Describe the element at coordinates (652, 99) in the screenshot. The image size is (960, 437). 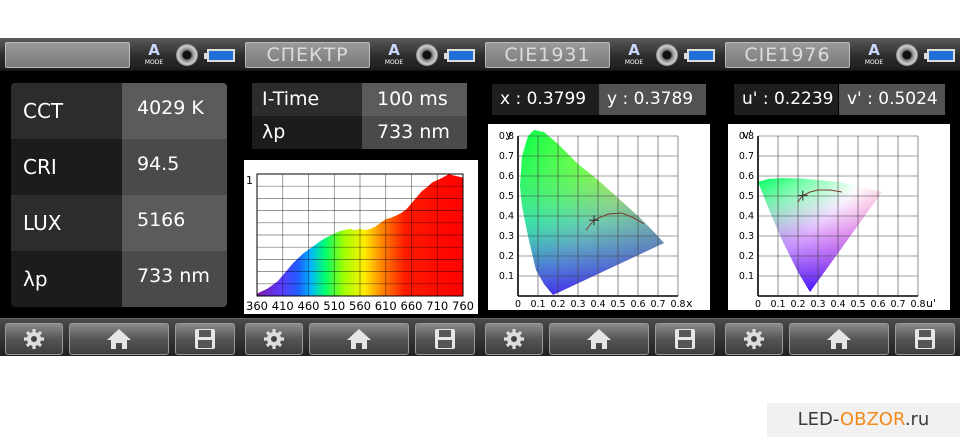
I see `y-coordinate: y : 0.3789` at that location.